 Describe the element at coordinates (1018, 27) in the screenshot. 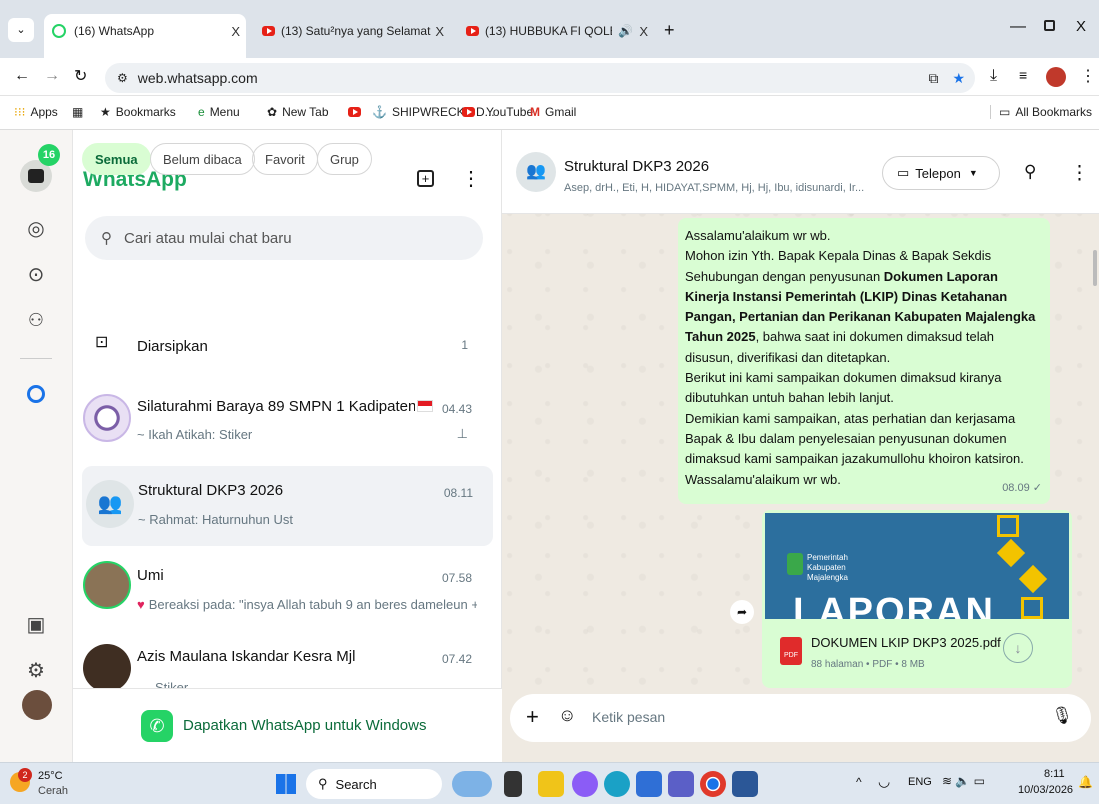

I see `minimize-icon: —` at that location.